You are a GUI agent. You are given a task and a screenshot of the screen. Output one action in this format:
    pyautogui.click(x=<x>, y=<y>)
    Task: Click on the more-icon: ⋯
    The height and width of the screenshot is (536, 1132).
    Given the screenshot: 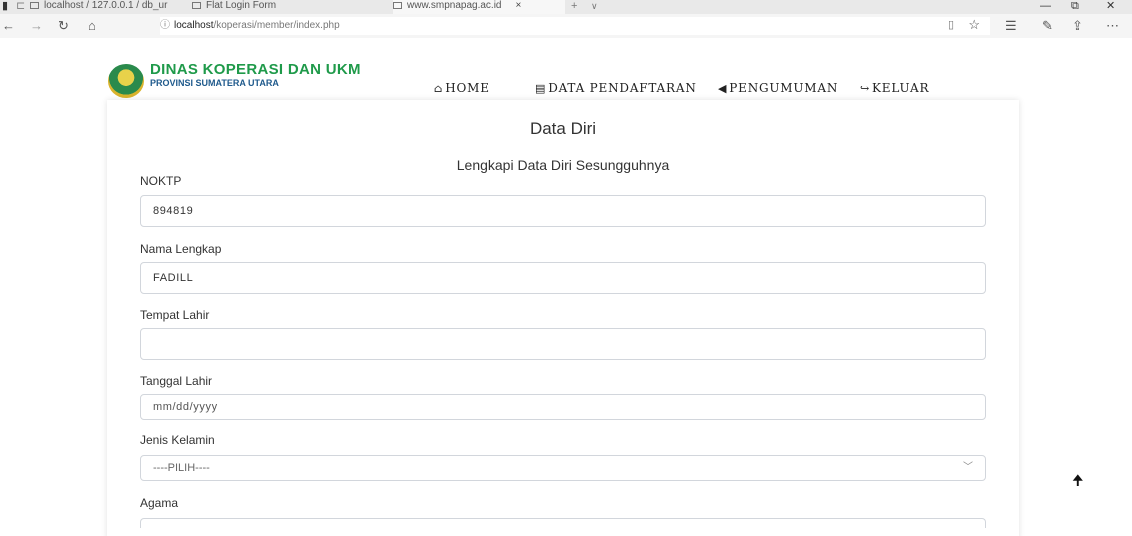 What is the action you would take?
    pyautogui.click(x=1112, y=26)
    